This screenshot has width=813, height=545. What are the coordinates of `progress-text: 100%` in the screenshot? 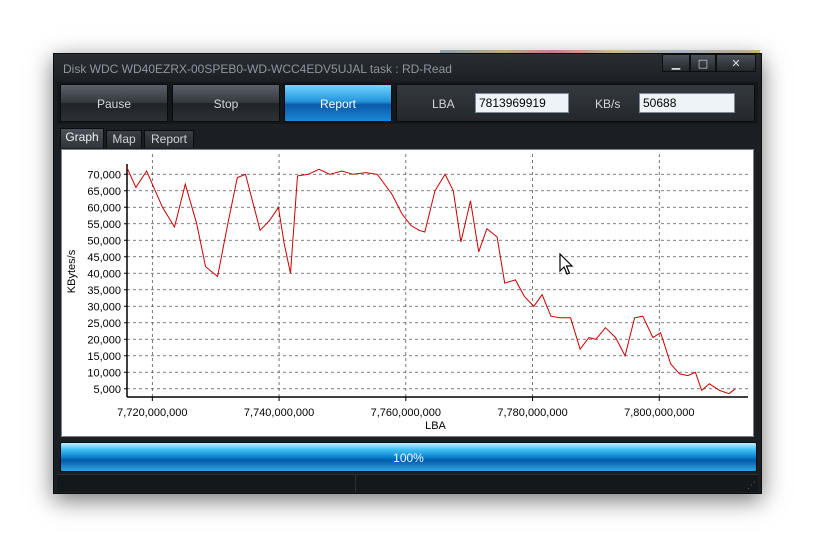 It's located at (408, 458).